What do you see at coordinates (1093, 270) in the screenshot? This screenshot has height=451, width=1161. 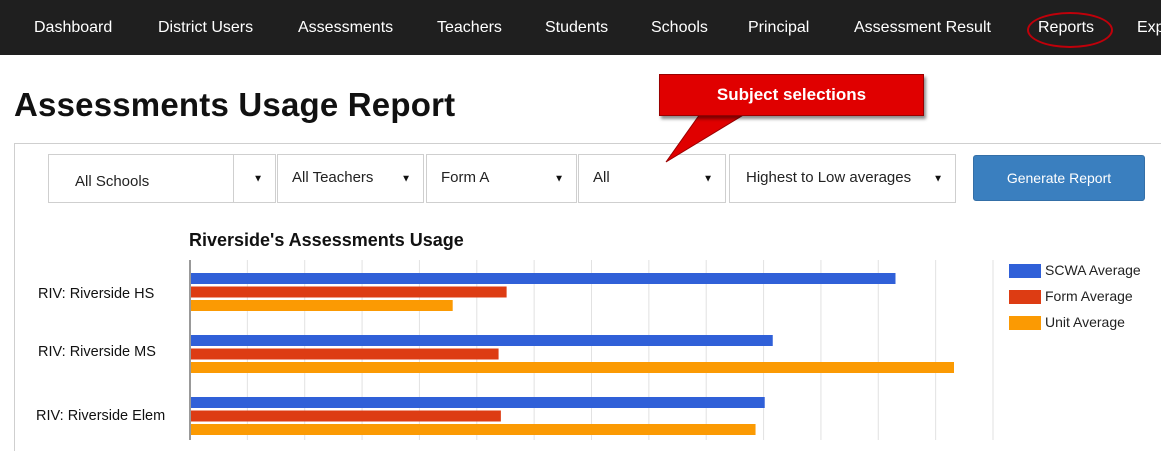 I see `legend-label: SCWA Average` at bounding box center [1093, 270].